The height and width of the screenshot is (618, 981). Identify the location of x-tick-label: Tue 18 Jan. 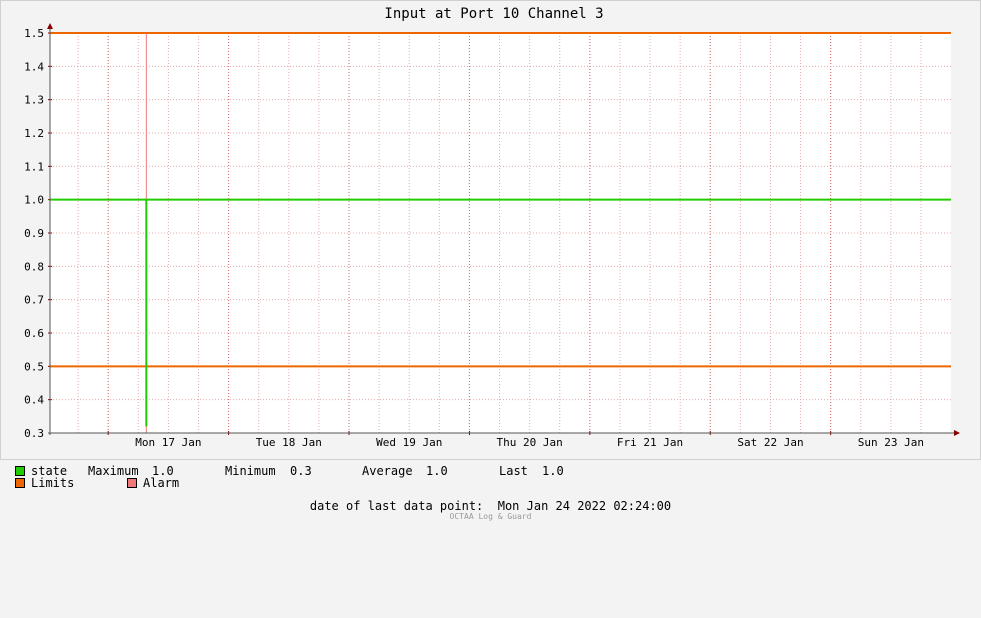
(289, 442).